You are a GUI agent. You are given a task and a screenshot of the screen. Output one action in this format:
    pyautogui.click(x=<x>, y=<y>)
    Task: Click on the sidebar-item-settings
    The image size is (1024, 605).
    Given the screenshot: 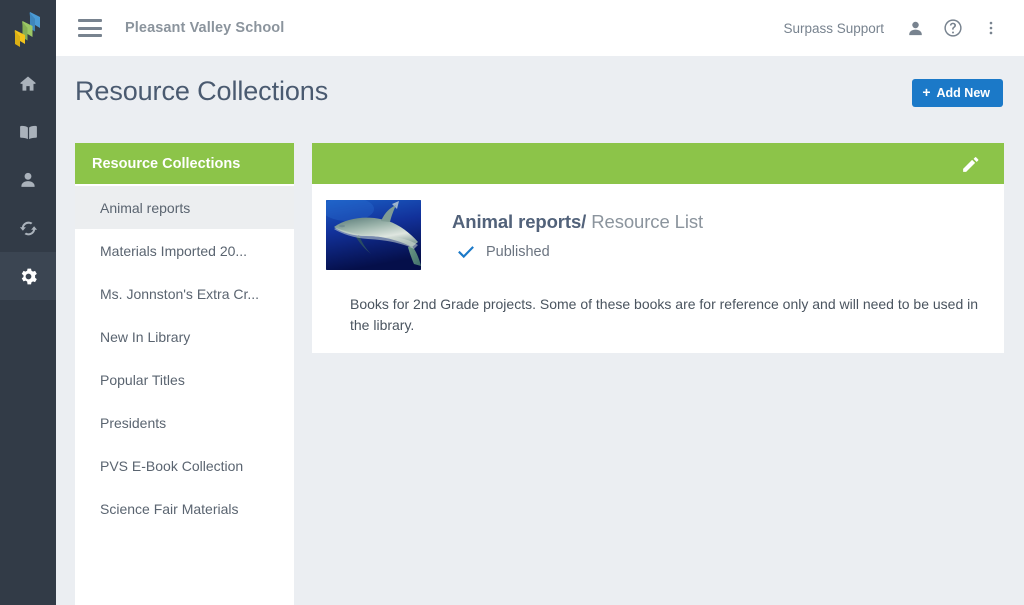 What is the action you would take?
    pyautogui.click(x=28, y=276)
    